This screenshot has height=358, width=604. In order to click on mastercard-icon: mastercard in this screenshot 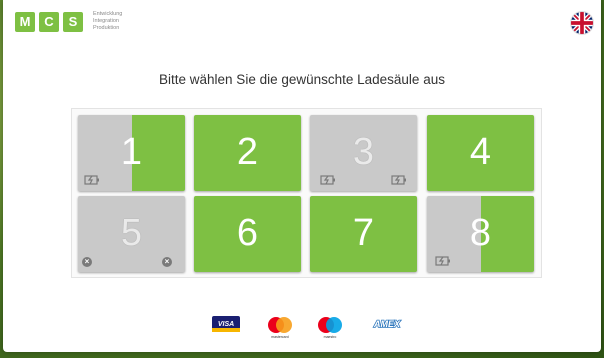, I will do `click(280, 328)`.